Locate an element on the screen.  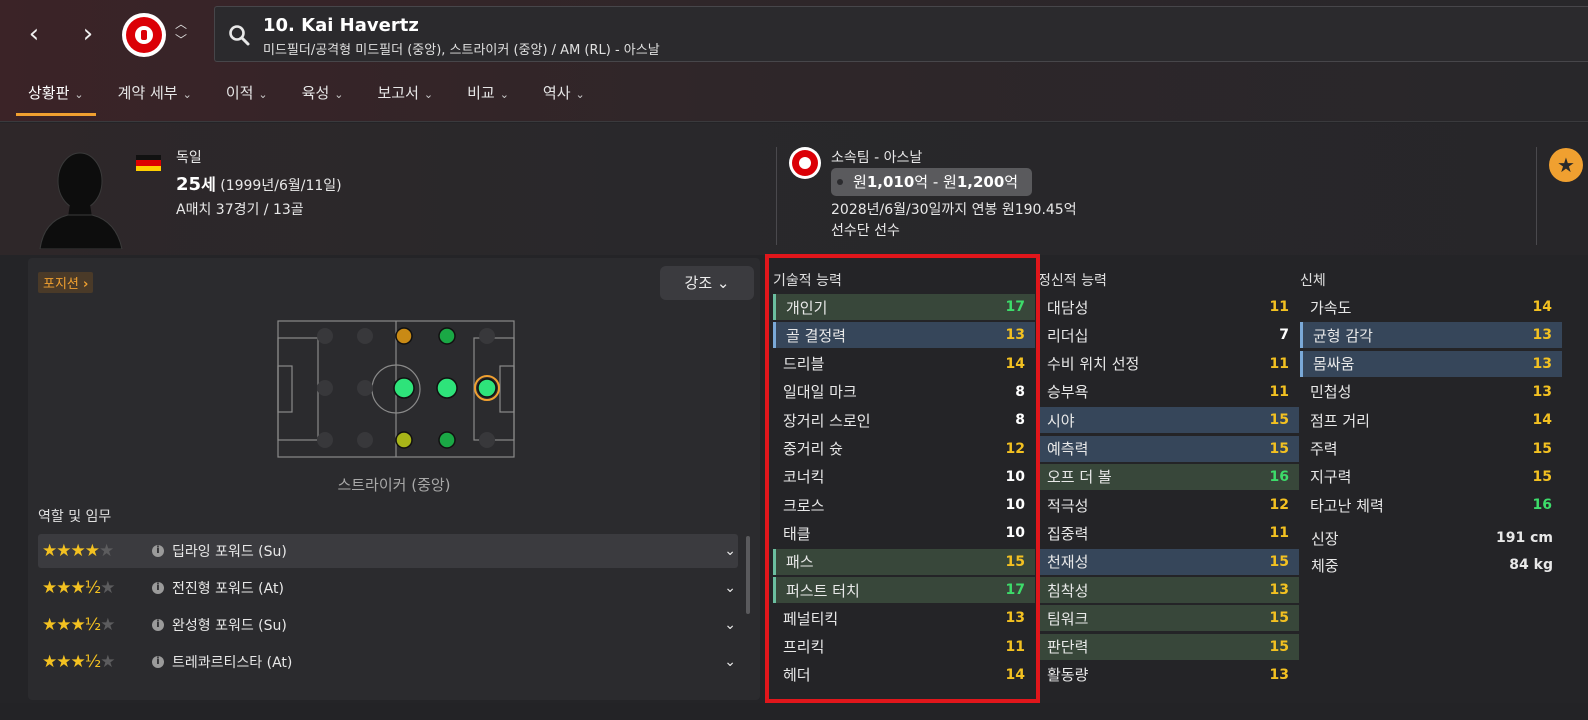
attribute-row: 팀워크 15 is located at coordinates (1168, 618).